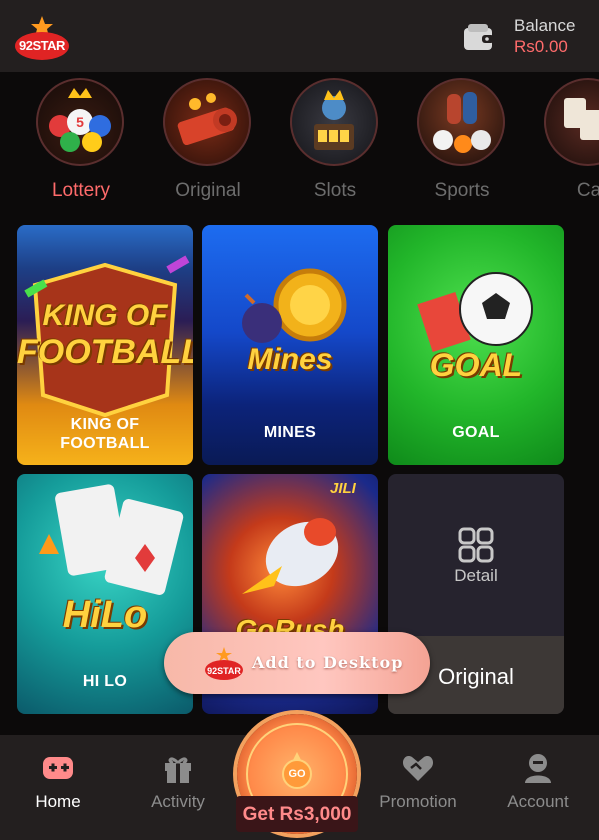 This screenshot has height=840, width=599. What do you see at coordinates (462, 190) in the screenshot?
I see `category-label: Sports` at bounding box center [462, 190].